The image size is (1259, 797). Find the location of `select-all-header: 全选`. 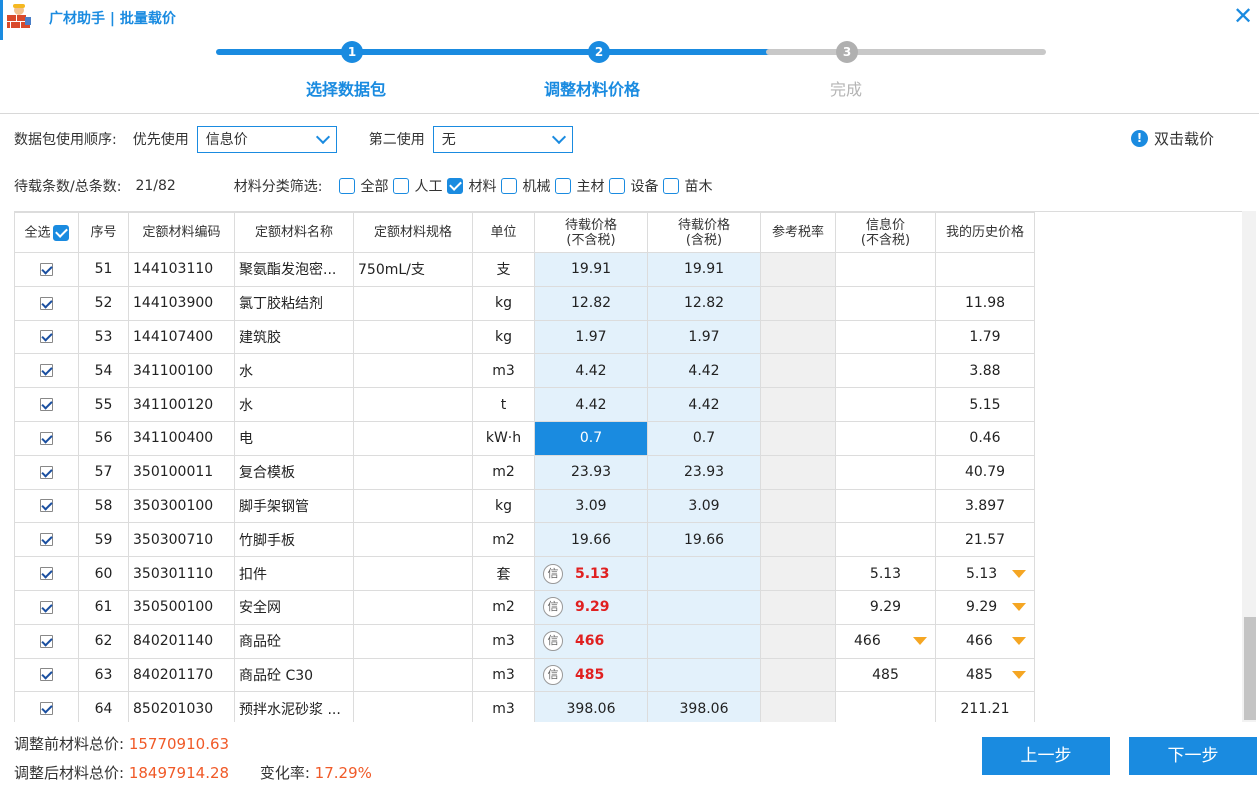

select-all-header: 全选 is located at coordinates (46, 232).